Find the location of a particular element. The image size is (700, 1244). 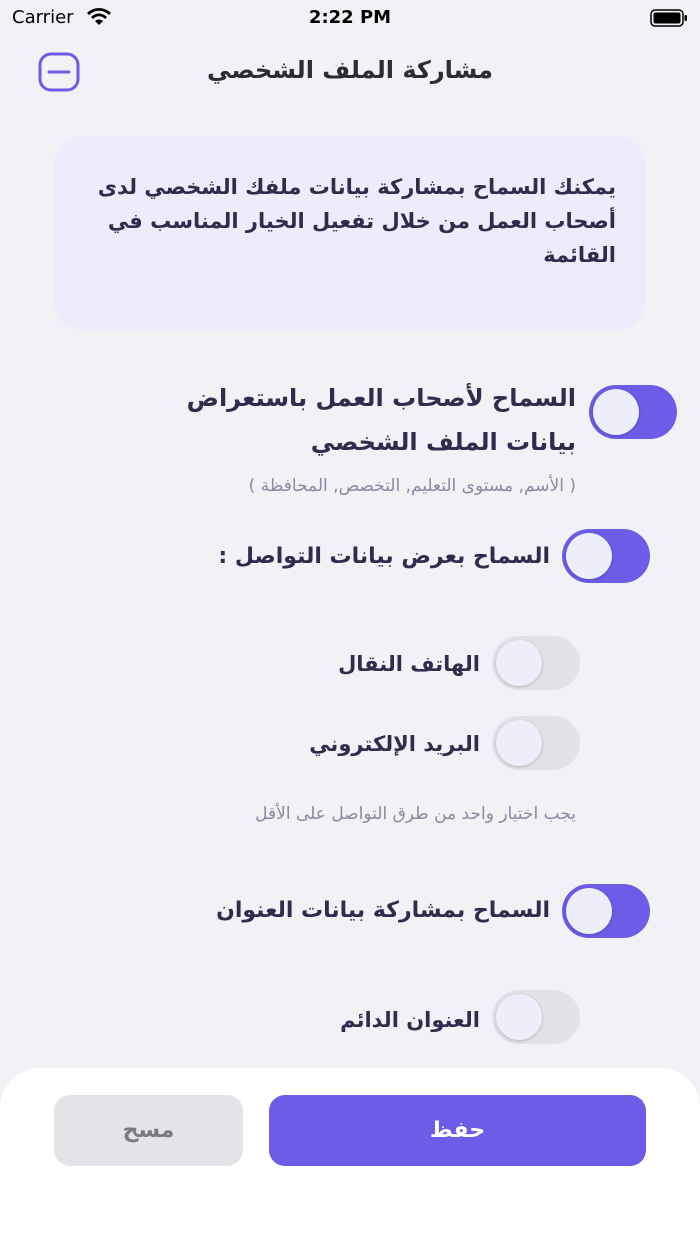

status-bar: Carrier 2:22 PM is located at coordinates (350, 18).